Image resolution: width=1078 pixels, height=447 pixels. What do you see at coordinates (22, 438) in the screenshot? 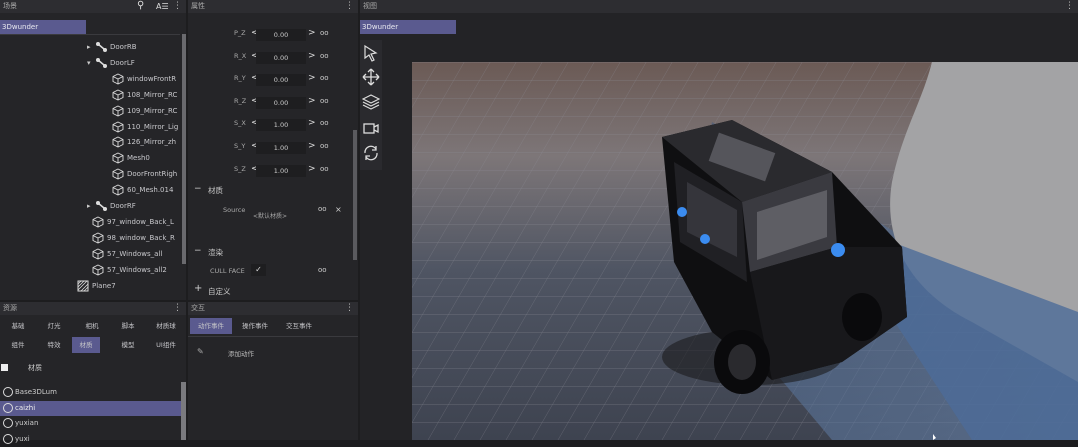
I see `resource-item-label: yuxi` at bounding box center [22, 438].